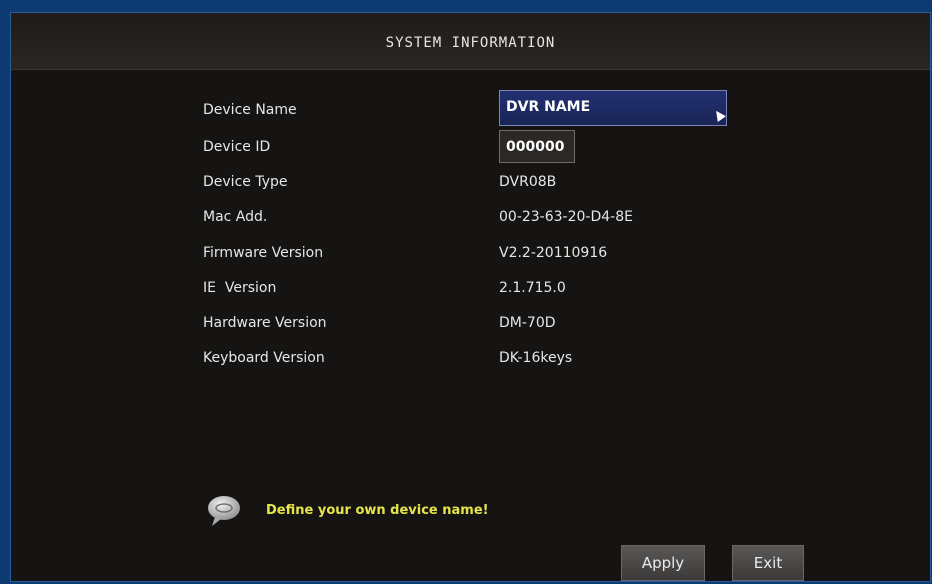 This screenshot has width=932, height=584. Describe the element at coordinates (263, 253) in the screenshot. I see `firmware-version-label: Firmware Version` at that location.